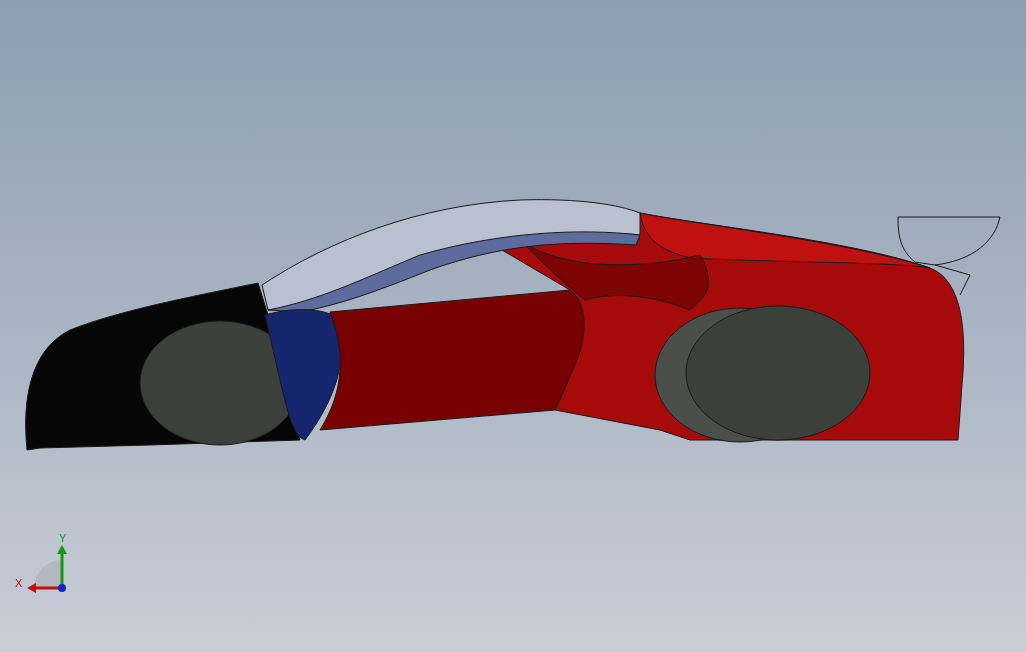 The image size is (1026, 652). What do you see at coordinates (47, 569) in the screenshot?
I see `axis-triad-drawing` at bounding box center [47, 569].